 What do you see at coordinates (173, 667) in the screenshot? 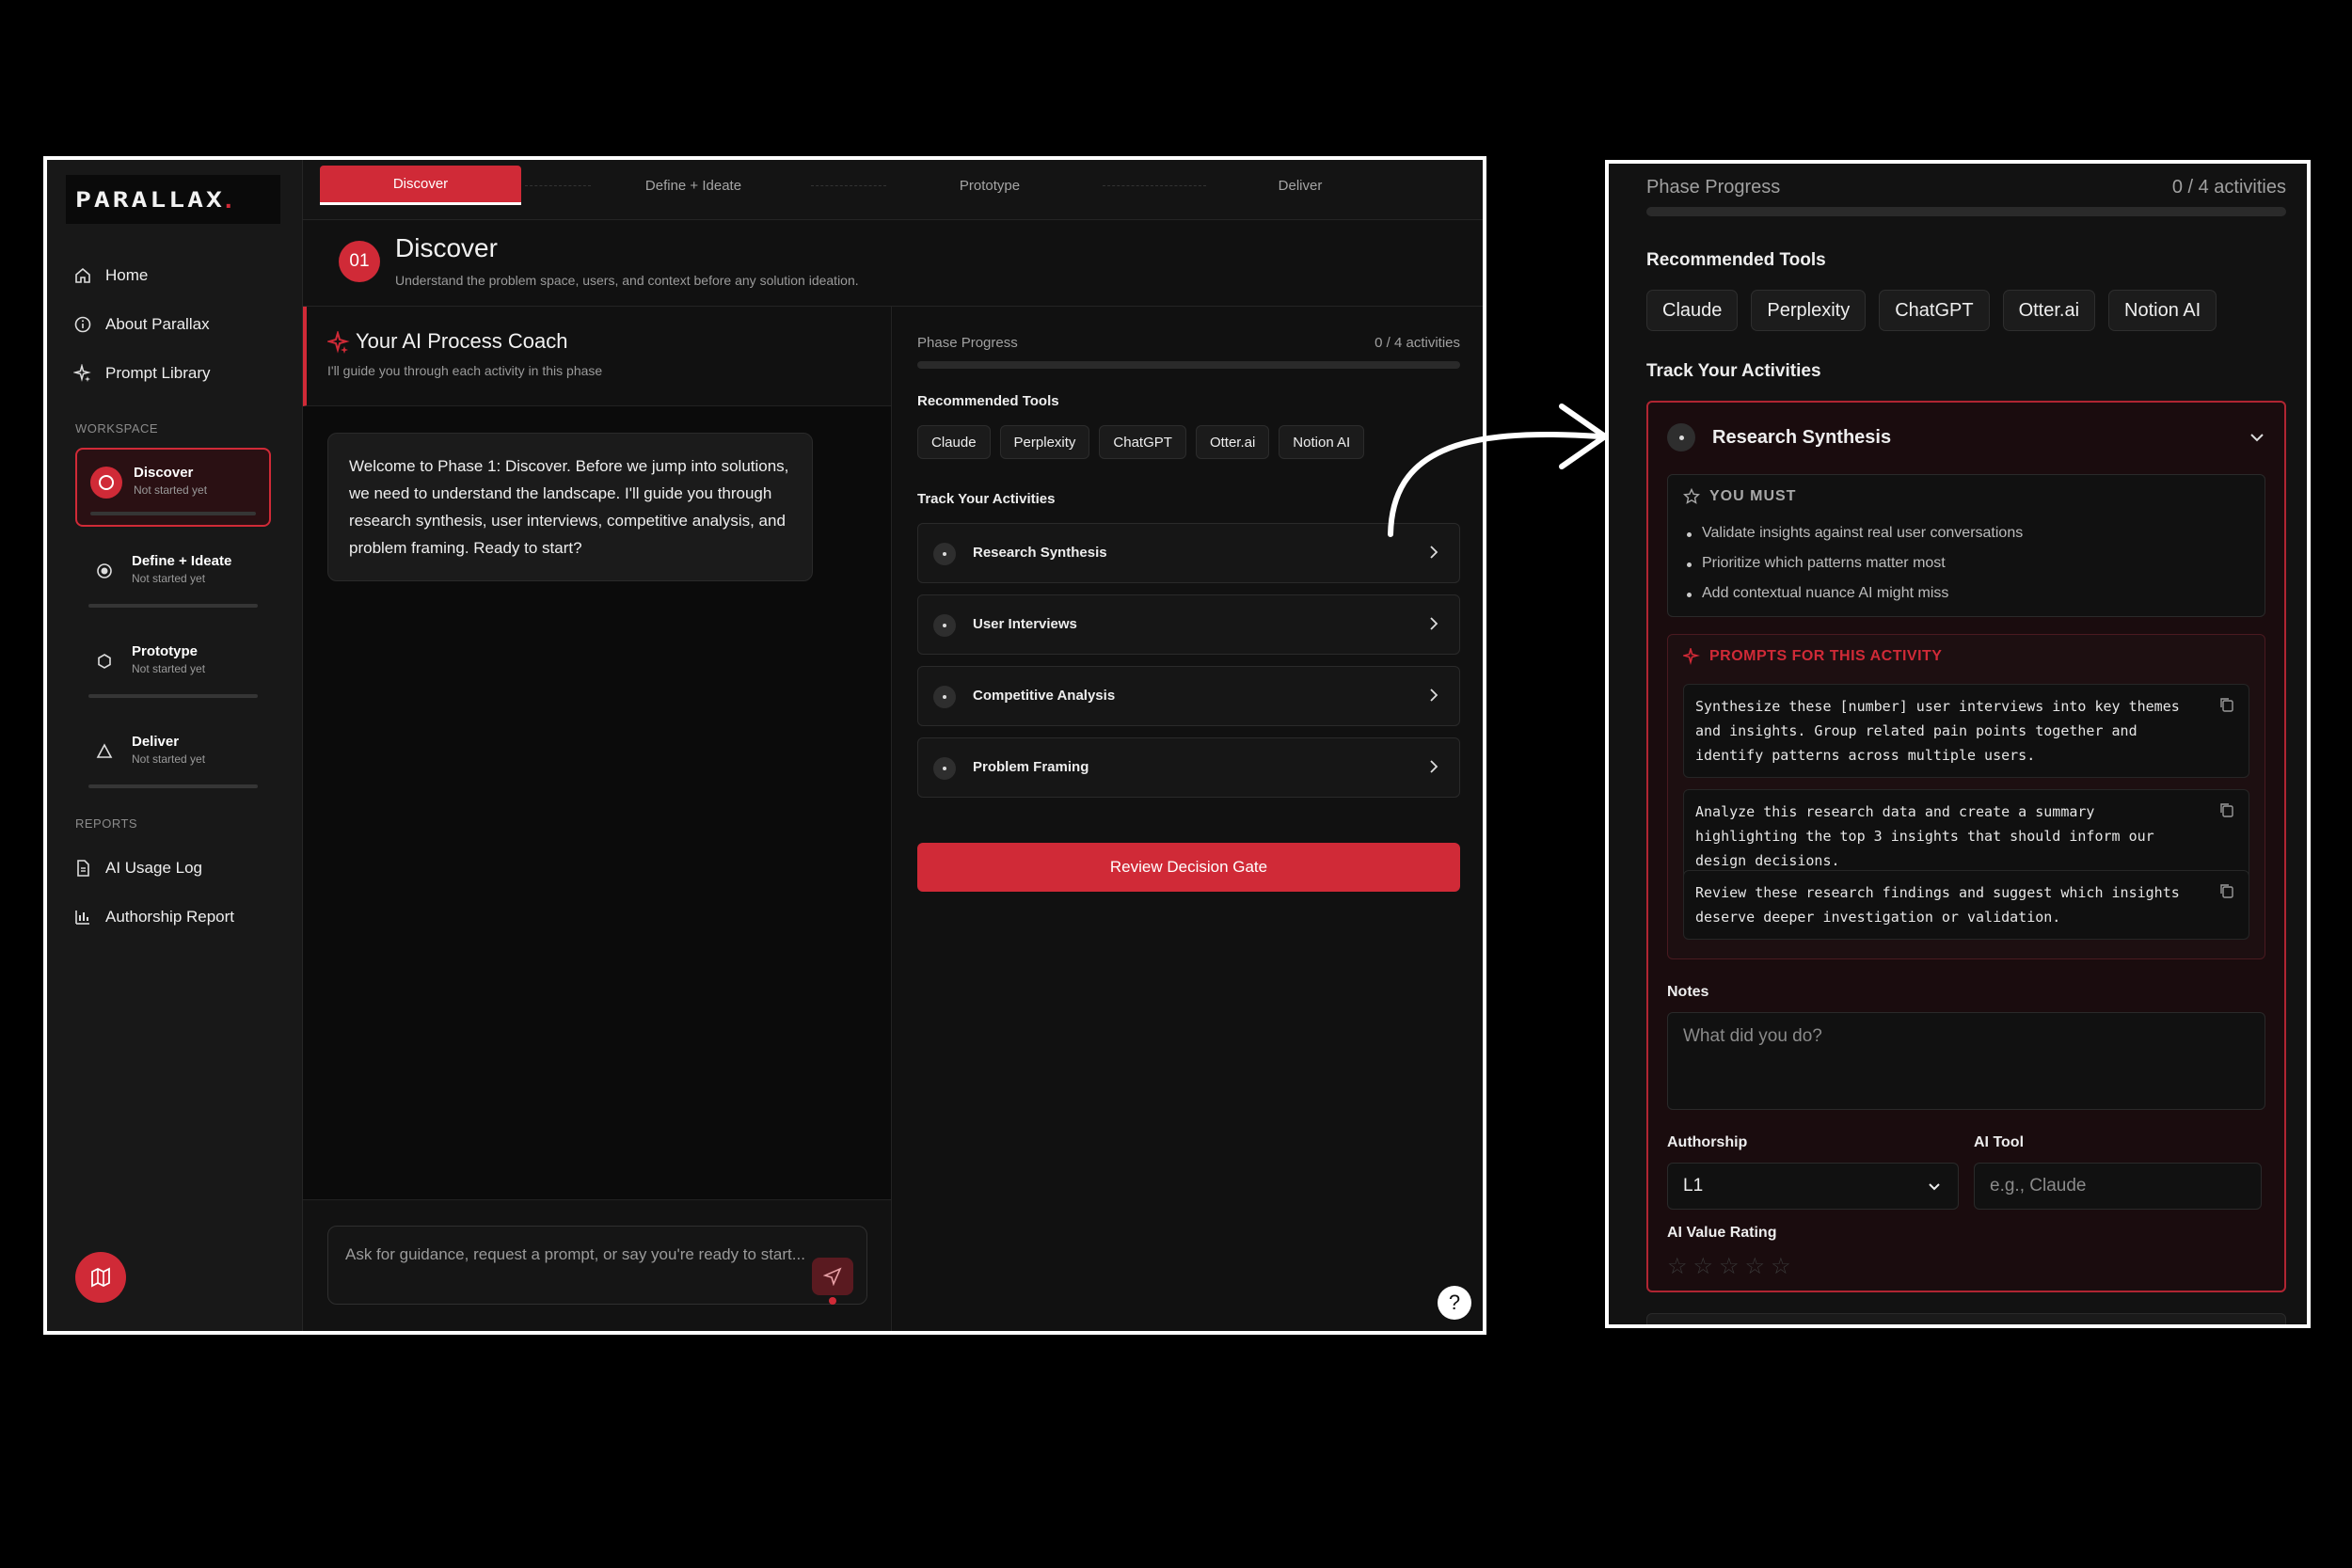
I see `phase-card-prototype: Prototype Not started yet` at bounding box center [173, 667].